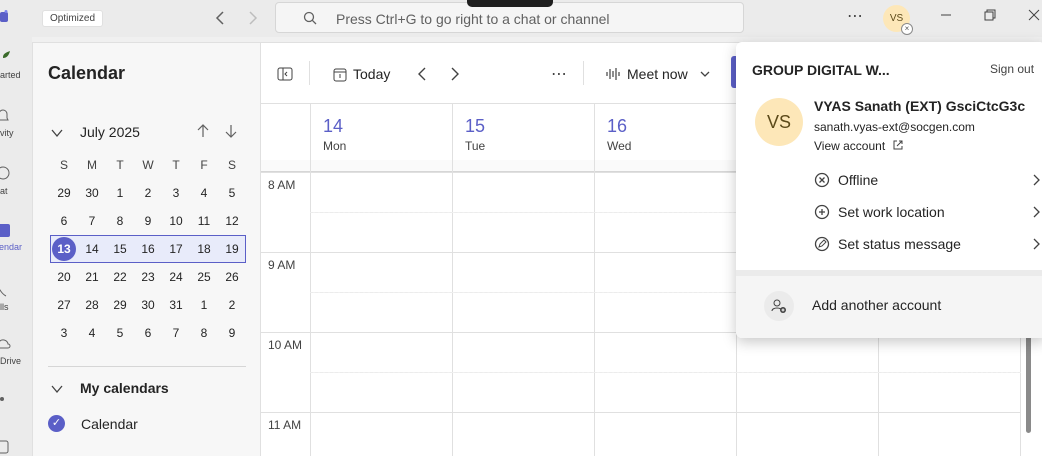  Describe the element at coordinates (1032, 18) in the screenshot. I see `close-button` at that location.